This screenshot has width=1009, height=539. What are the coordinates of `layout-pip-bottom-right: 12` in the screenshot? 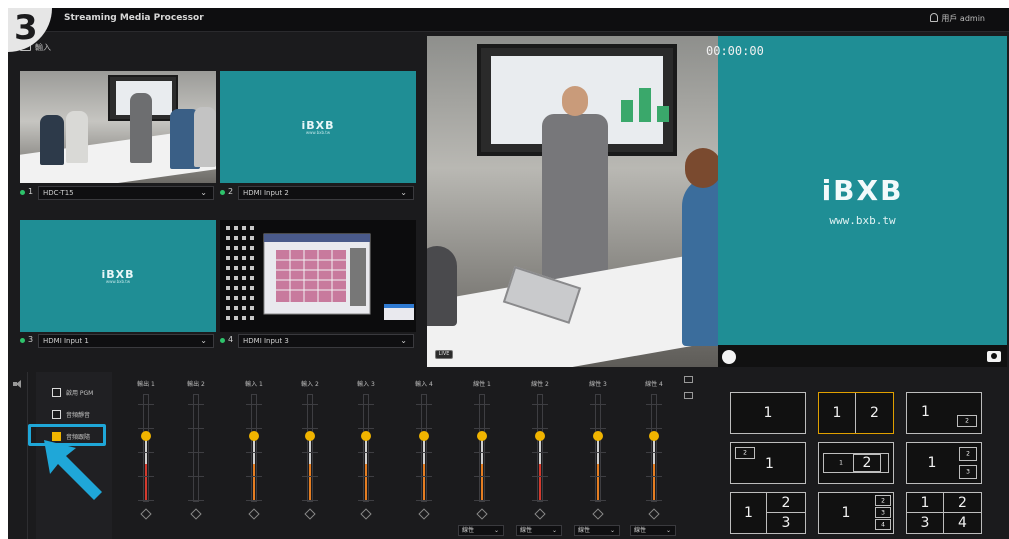 It's located at (944, 413).